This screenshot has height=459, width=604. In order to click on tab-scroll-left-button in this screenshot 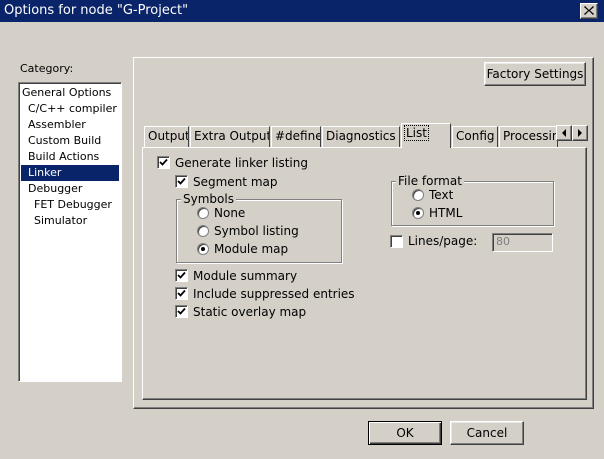, I will do `click(564, 133)`.